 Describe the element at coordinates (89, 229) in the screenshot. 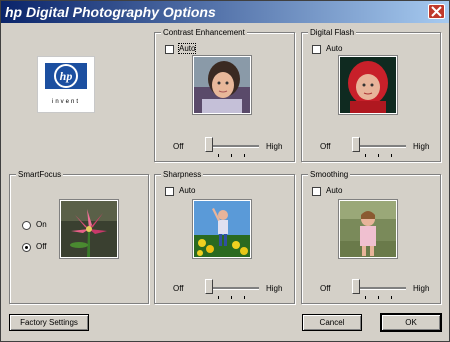

I see `smartfocus-preview-image` at that location.